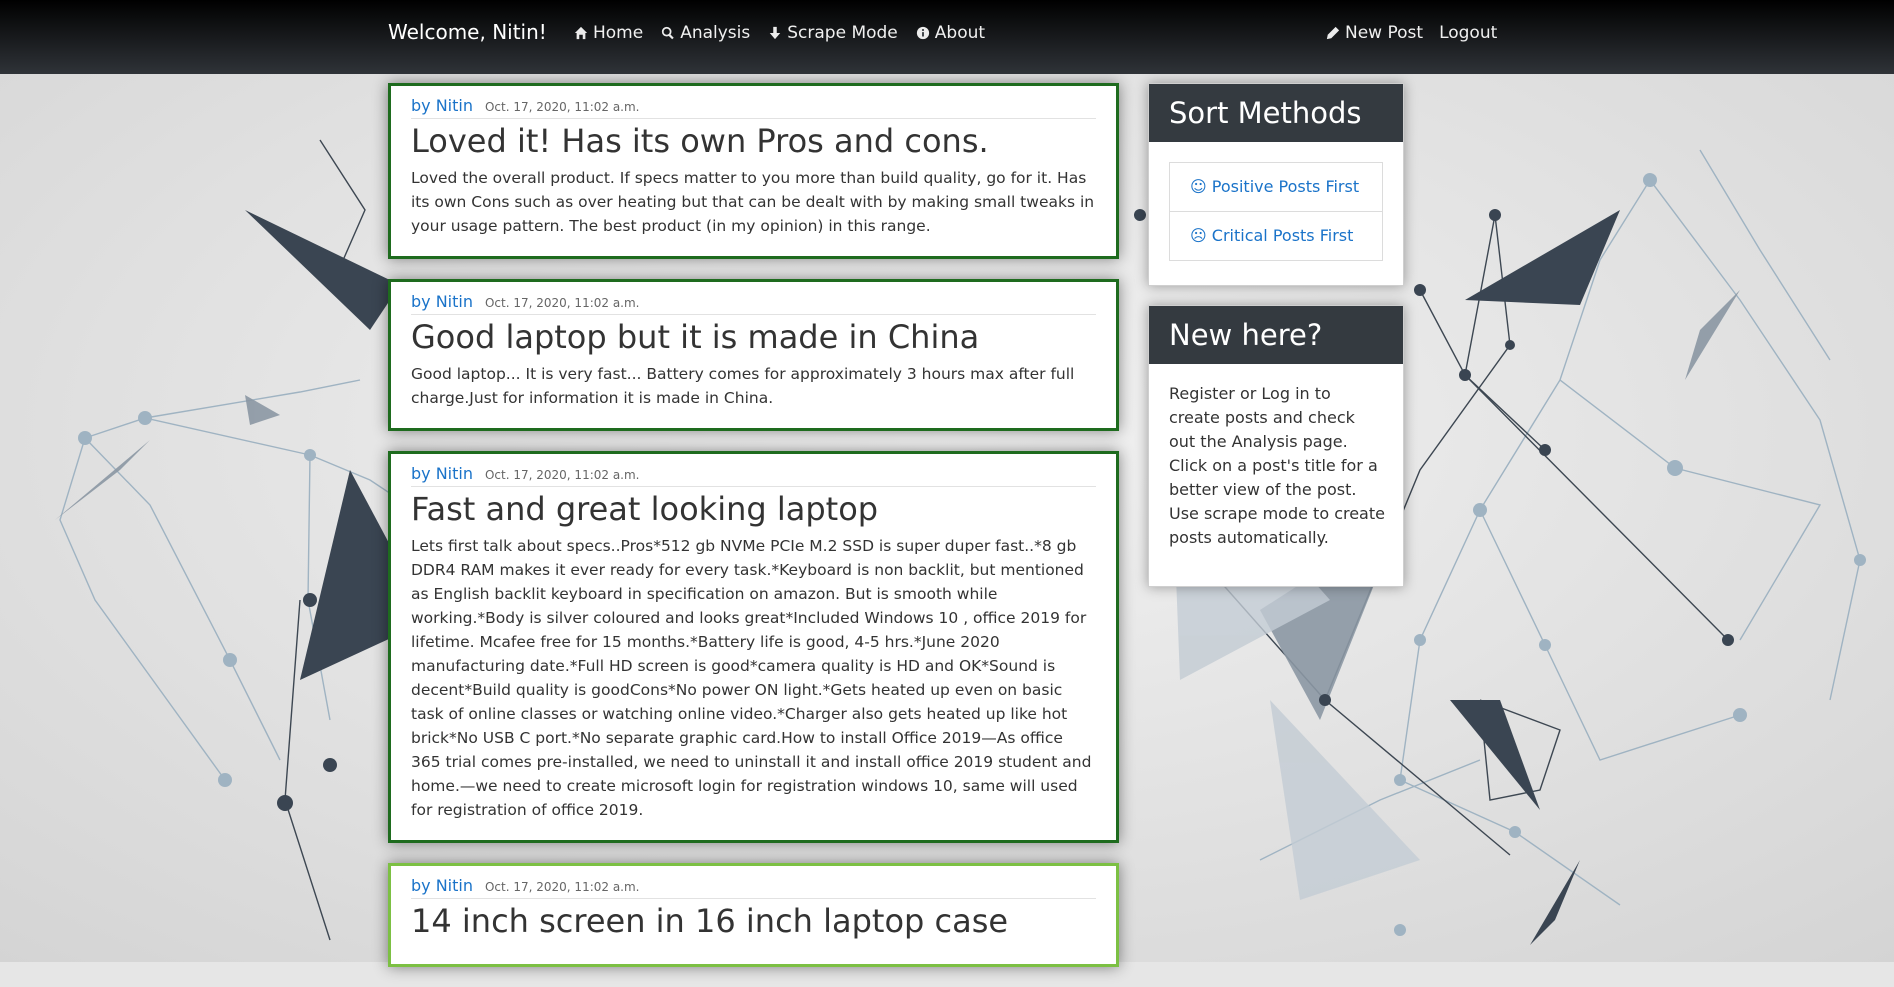 The width and height of the screenshot is (1894, 987). Describe the element at coordinates (1276, 335) in the screenshot. I see `new-here-title: New here?` at that location.